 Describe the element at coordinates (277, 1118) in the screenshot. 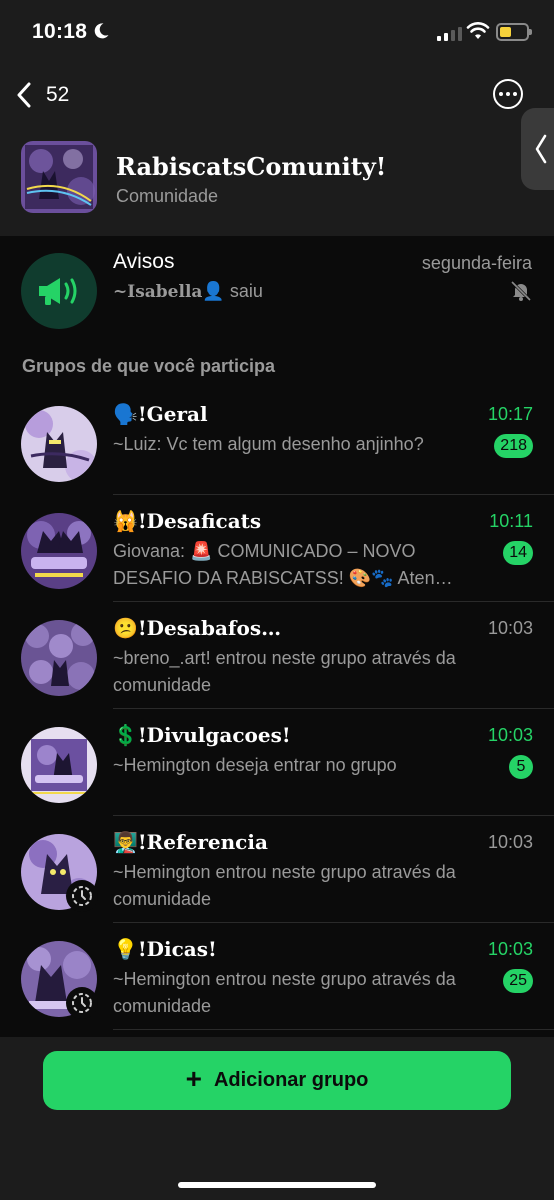

I see `bottom-bar: + Adicionar grupo` at that location.